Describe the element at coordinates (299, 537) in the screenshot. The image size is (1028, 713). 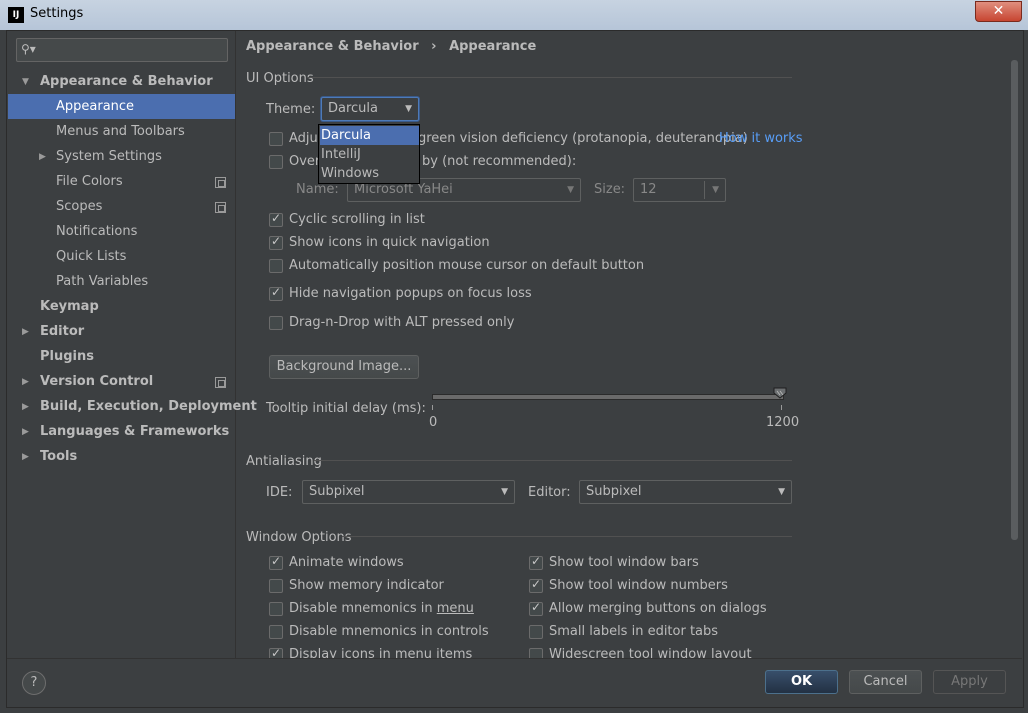
I see `window-options-title: Window Options` at that location.